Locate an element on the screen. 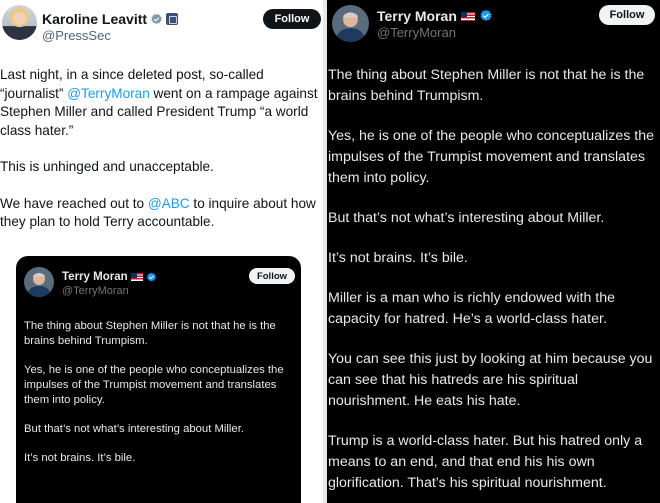 Image resolution: width=660 pixels, height=503 pixels. right-author-name-row: Terry Moran is located at coordinates (435, 16).